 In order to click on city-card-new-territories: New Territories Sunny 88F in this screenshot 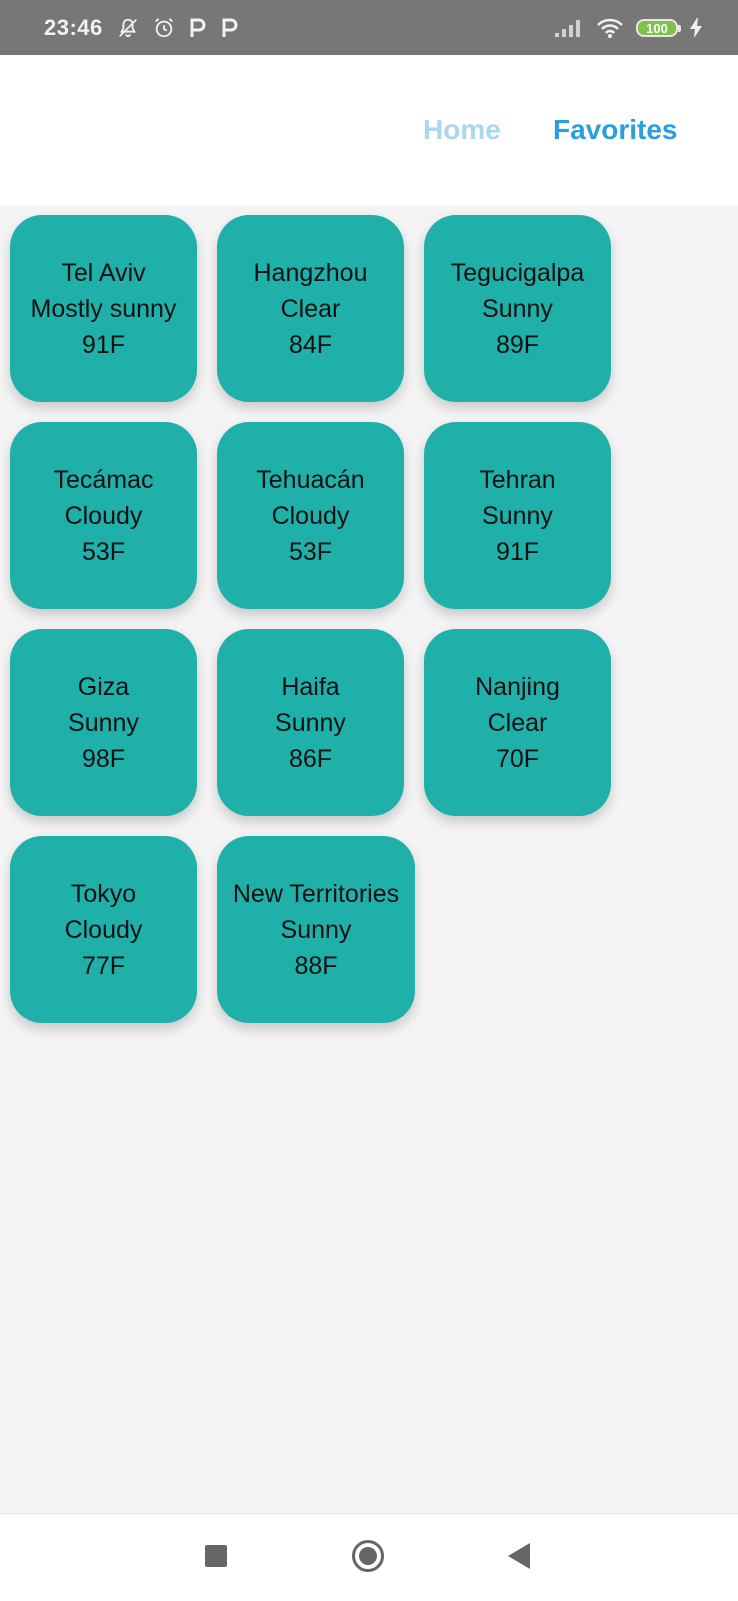, I will do `click(316, 929)`.